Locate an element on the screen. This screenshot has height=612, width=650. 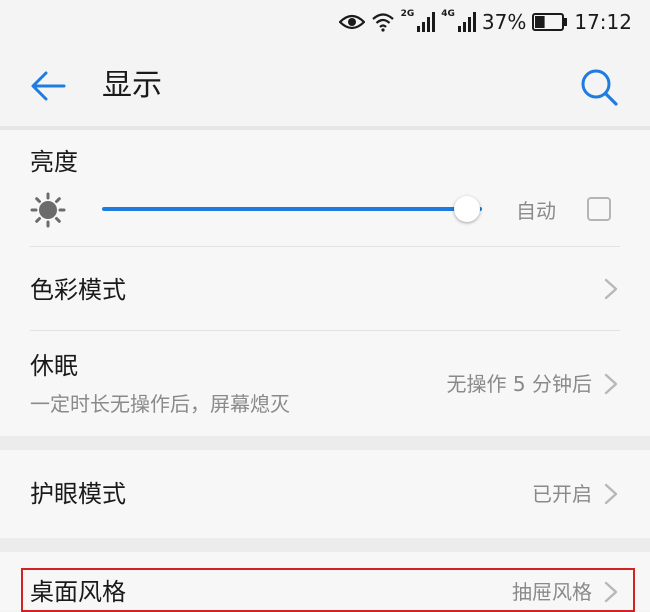
home-style-value: 抽屉风格 is located at coordinates (552, 592).